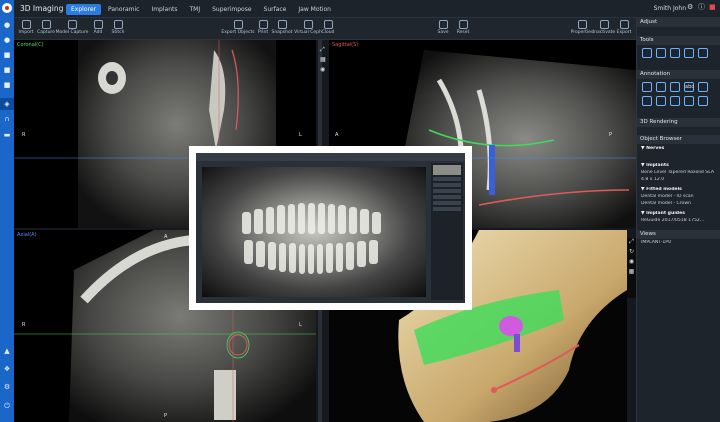  I want to click on rotate-icon: ↻, so click(631, 253).